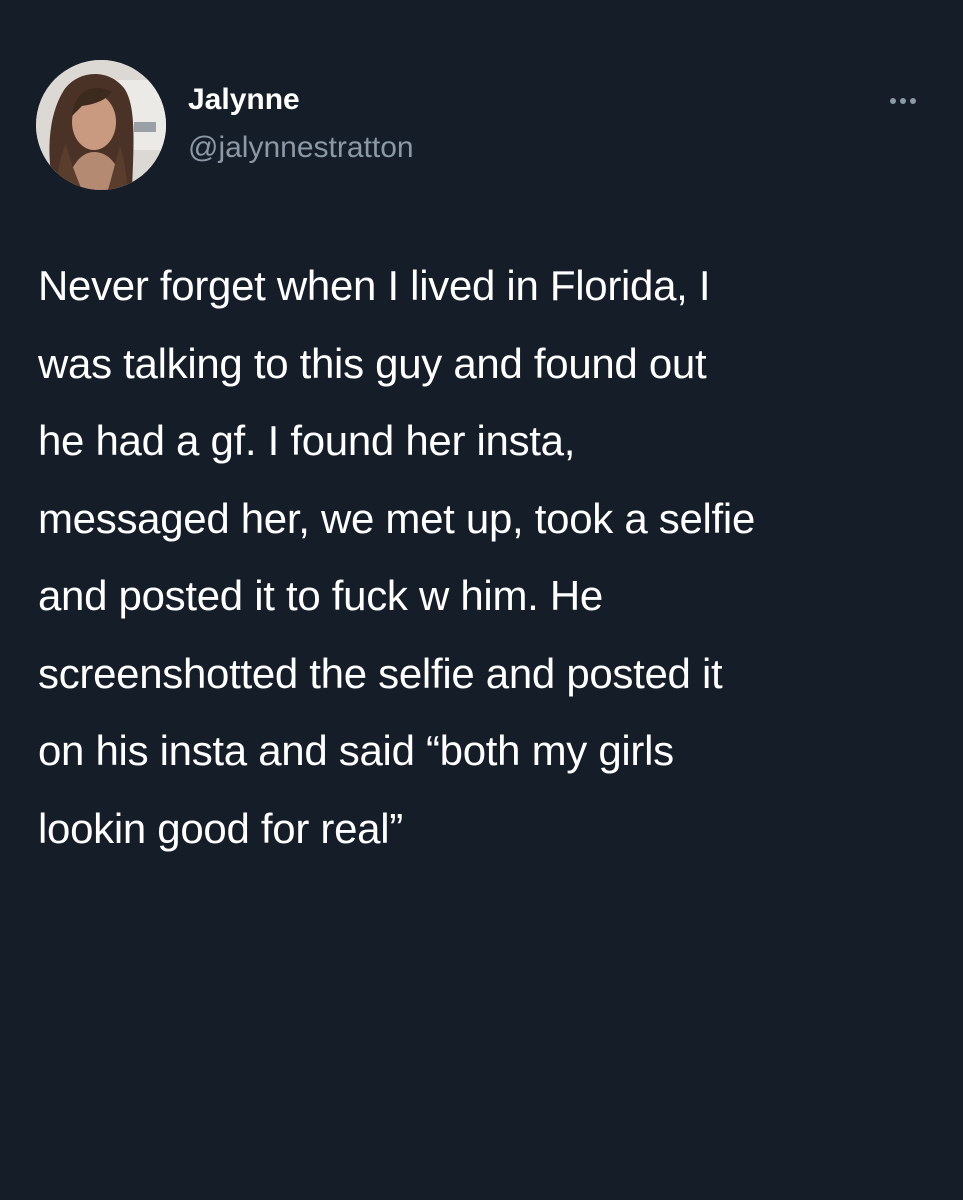 The height and width of the screenshot is (1200, 963). Describe the element at coordinates (374, 285) in the screenshot. I see `tweet-text-line: Never forget when I lived in Florida, I` at that location.